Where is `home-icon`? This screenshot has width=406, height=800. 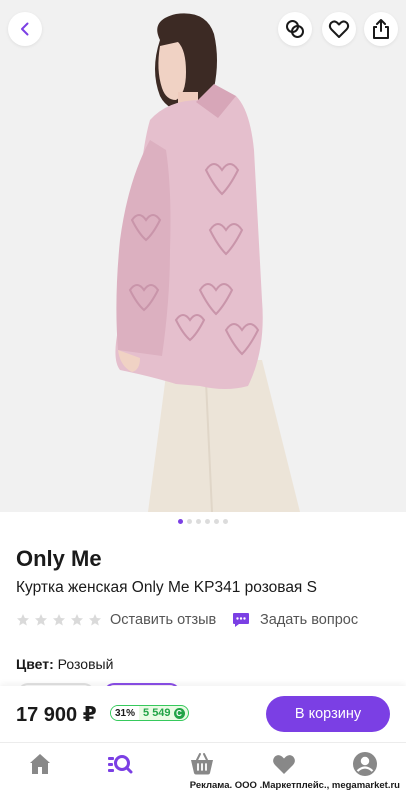 home-icon is located at coordinates (40, 764).